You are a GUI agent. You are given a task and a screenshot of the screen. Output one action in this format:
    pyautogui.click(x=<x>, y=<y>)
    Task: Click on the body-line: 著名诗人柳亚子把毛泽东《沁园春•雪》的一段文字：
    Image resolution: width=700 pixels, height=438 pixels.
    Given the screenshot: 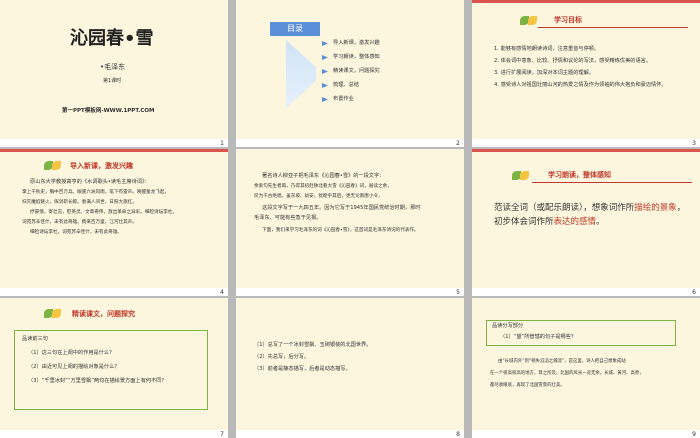 What is the action you would take?
    pyautogui.click(x=323, y=176)
    